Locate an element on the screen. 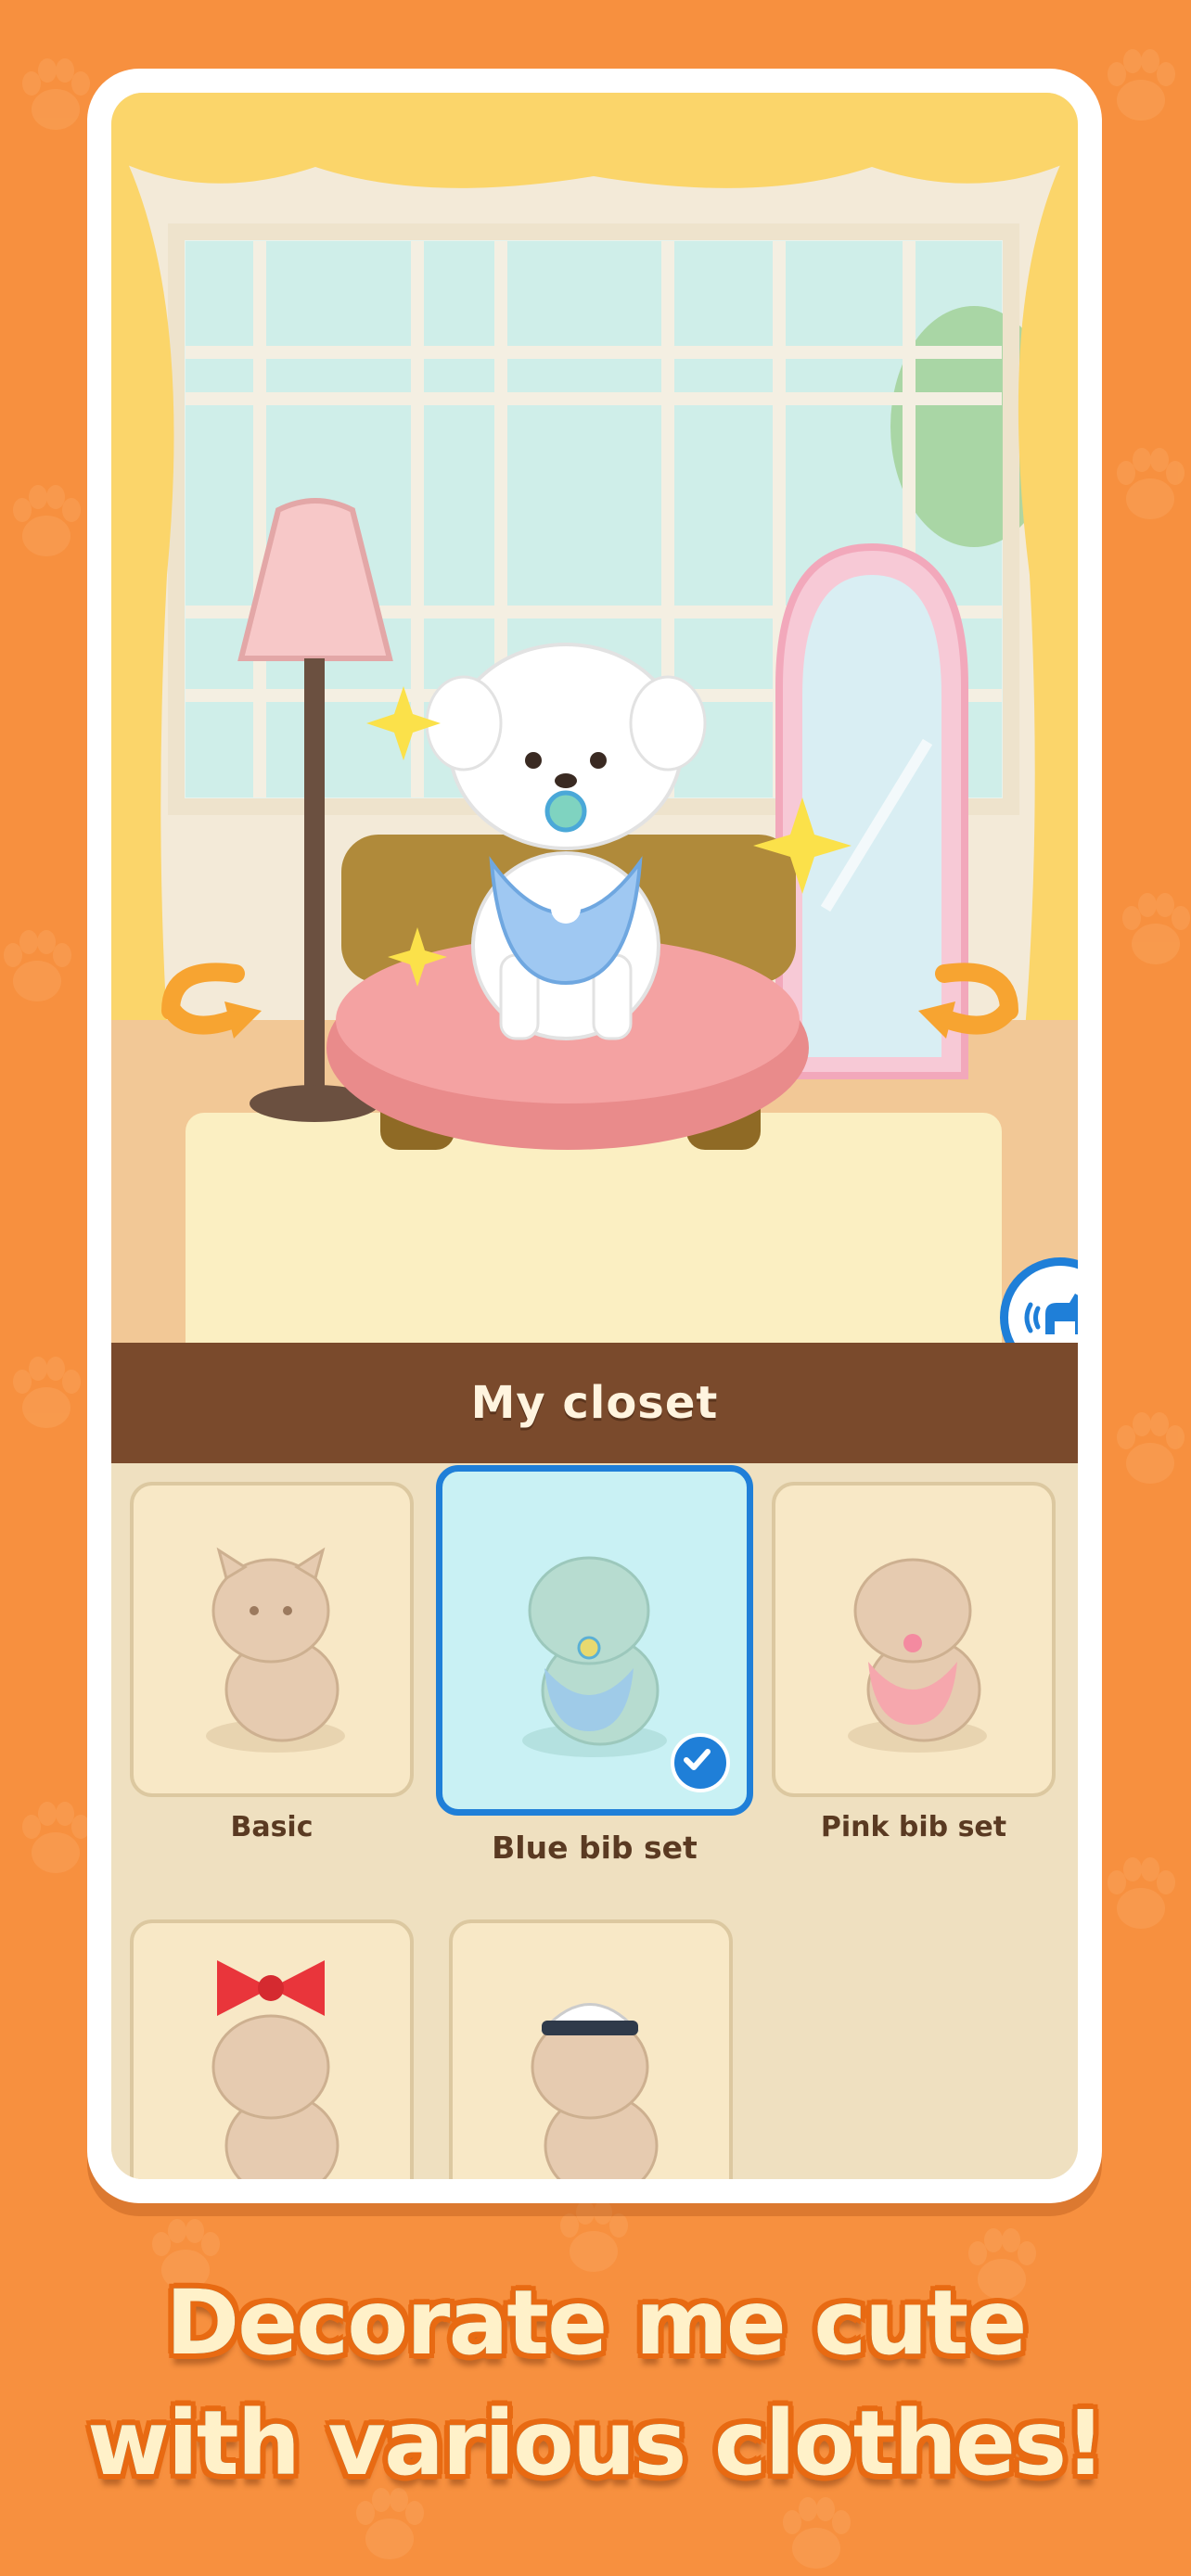 This screenshot has width=1191, height=2576. dog-outfit-basic is located at coordinates (275, 1650).